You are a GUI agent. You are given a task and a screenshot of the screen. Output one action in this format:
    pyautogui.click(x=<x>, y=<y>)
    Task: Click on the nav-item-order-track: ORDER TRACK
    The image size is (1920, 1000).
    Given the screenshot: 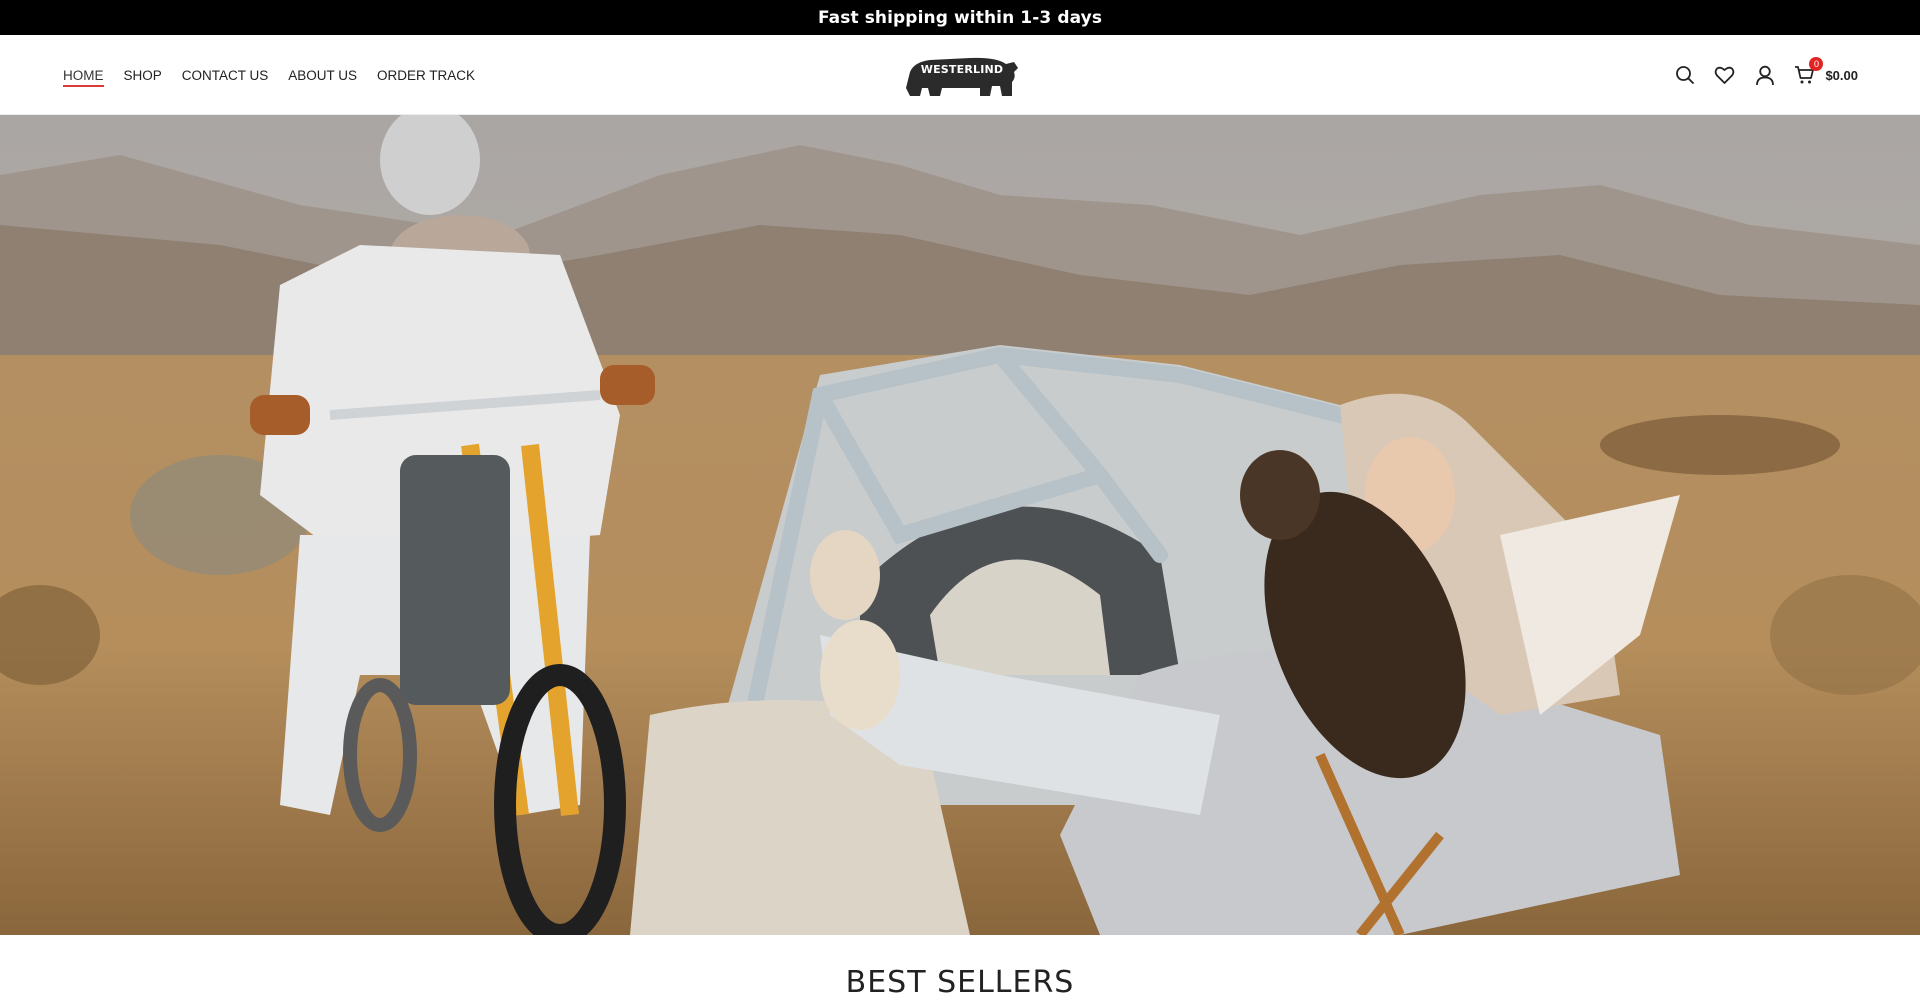 What is the action you would take?
    pyautogui.click(x=426, y=75)
    